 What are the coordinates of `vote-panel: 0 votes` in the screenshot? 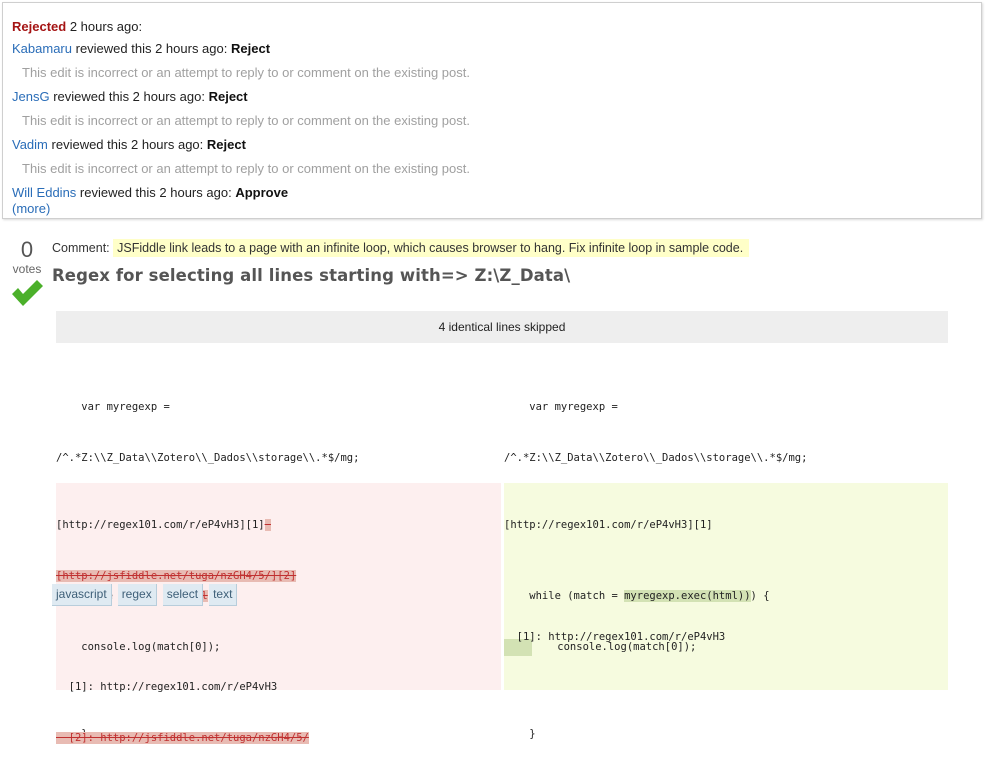 It's located at (27, 272).